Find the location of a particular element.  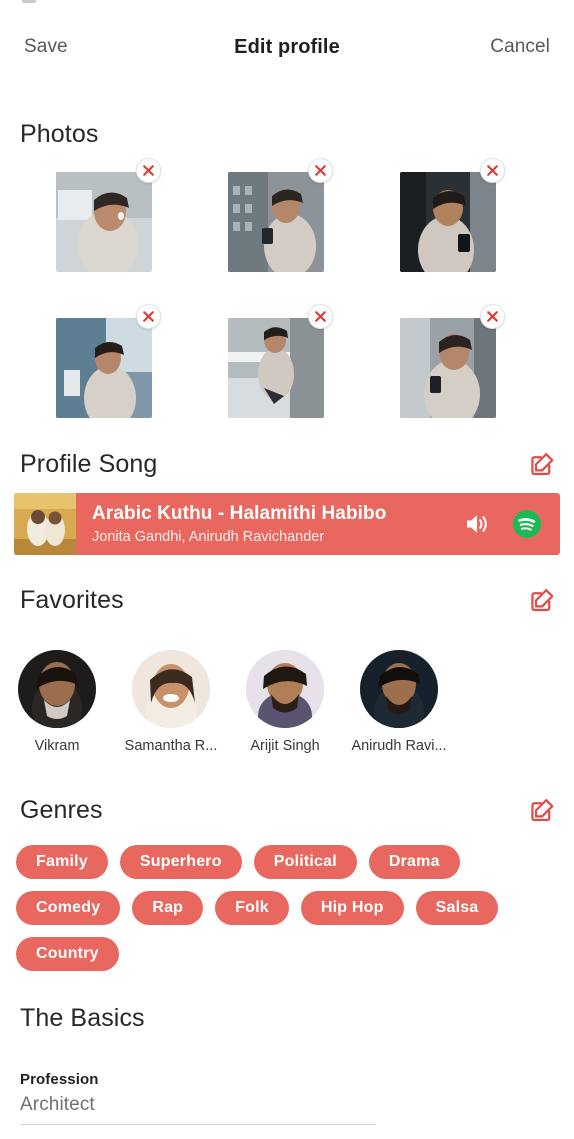

spotify-icon is located at coordinates (527, 524).